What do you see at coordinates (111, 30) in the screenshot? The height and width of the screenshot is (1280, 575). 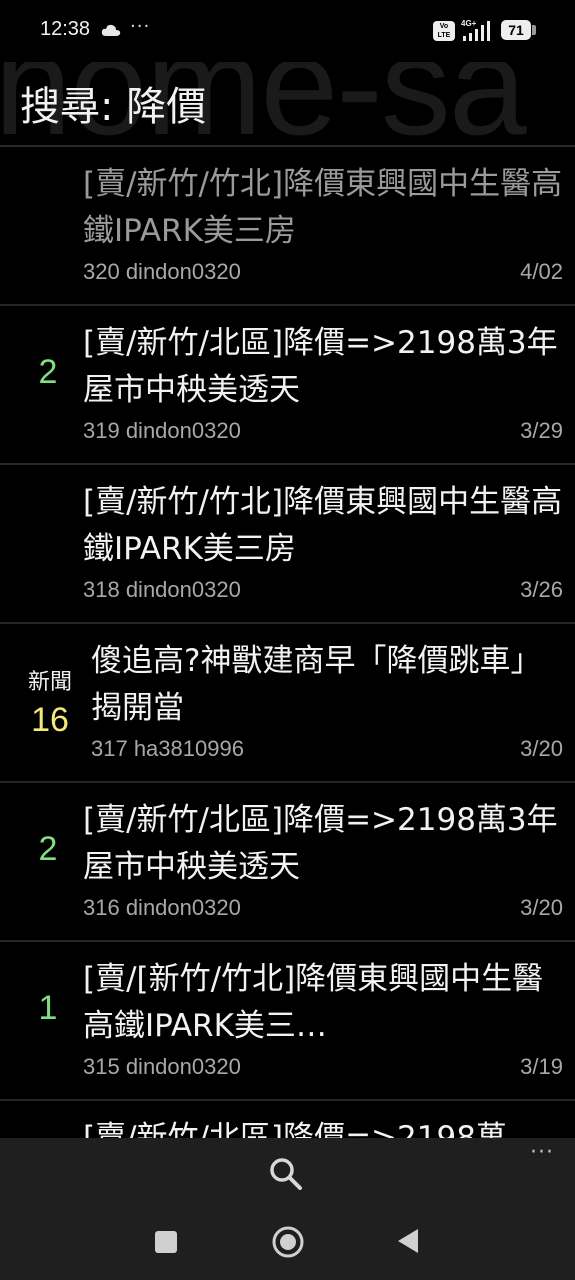 I see `cloud-icon` at bounding box center [111, 30].